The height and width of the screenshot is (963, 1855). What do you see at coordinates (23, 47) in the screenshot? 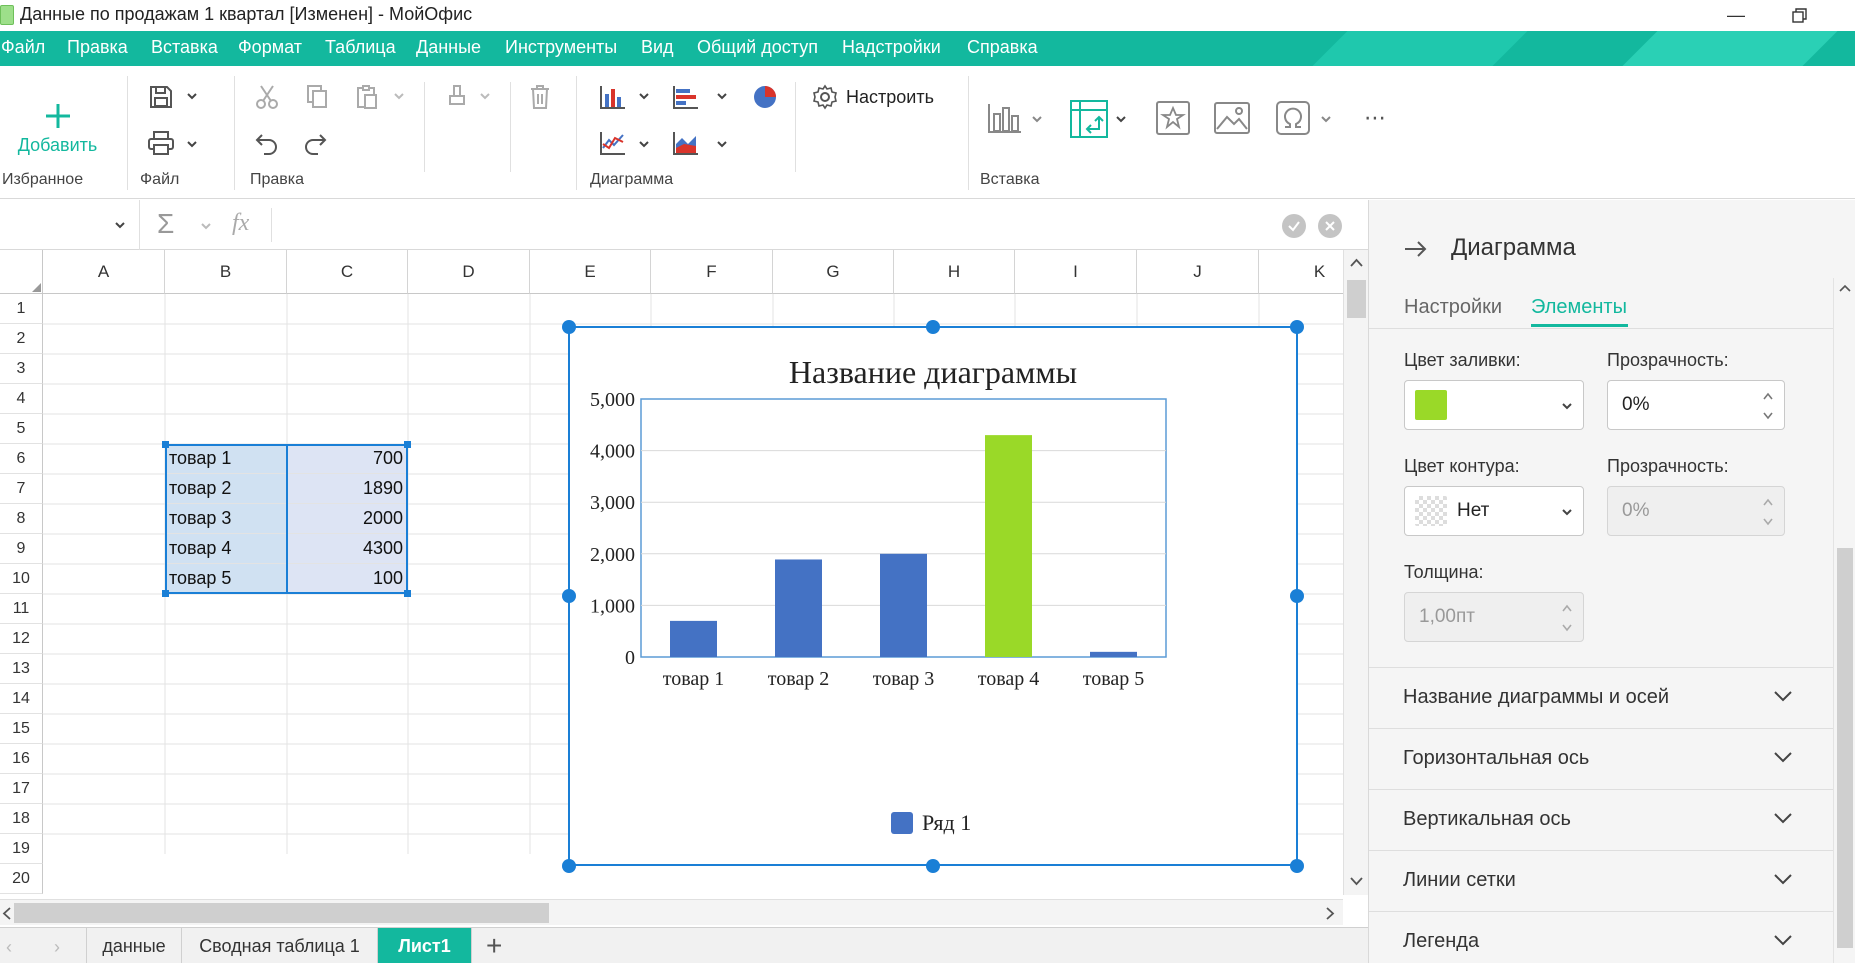
I see `menu-file: Файл` at bounding box center [23, 47].